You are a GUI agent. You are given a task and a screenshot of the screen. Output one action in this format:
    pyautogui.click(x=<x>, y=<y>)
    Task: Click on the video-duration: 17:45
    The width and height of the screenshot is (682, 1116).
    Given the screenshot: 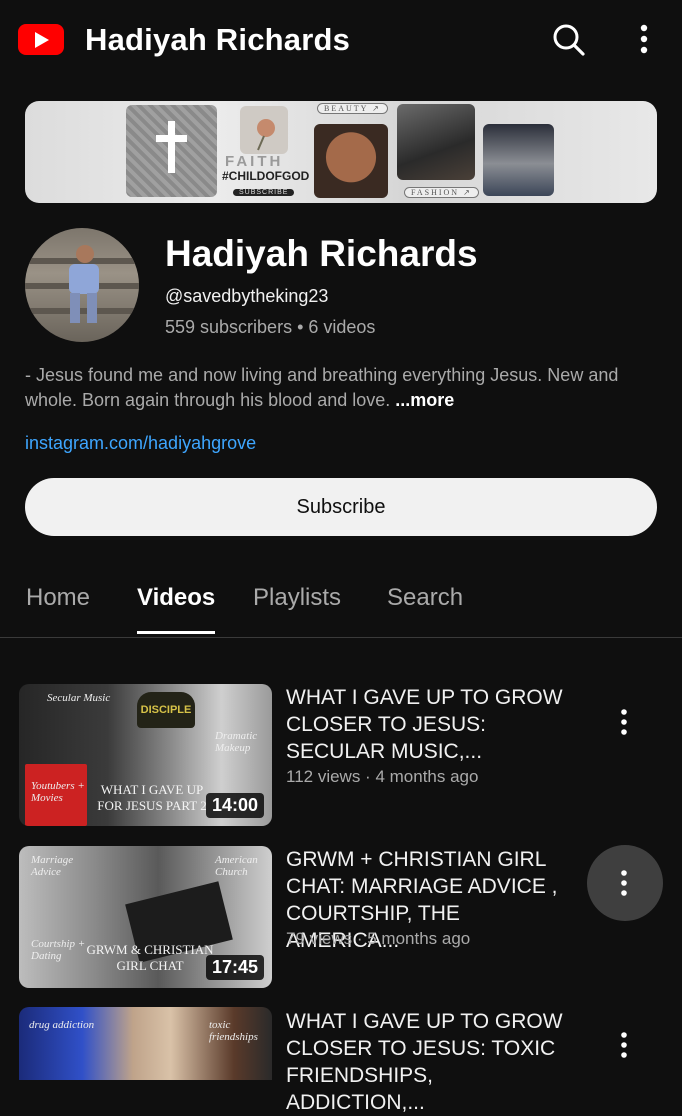 What is the action you would take?
    pyautogui.click(x=234, y=967)
    